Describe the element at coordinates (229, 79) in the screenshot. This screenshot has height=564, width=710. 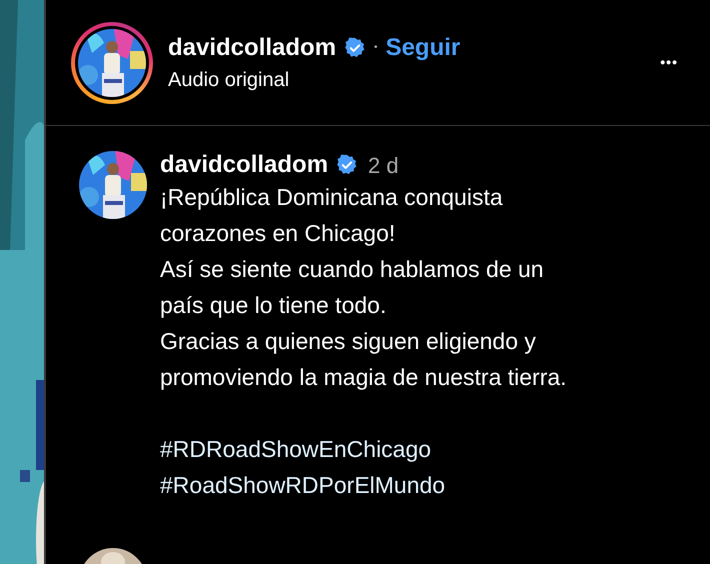
I see `audio-label: Audio original` at that location.